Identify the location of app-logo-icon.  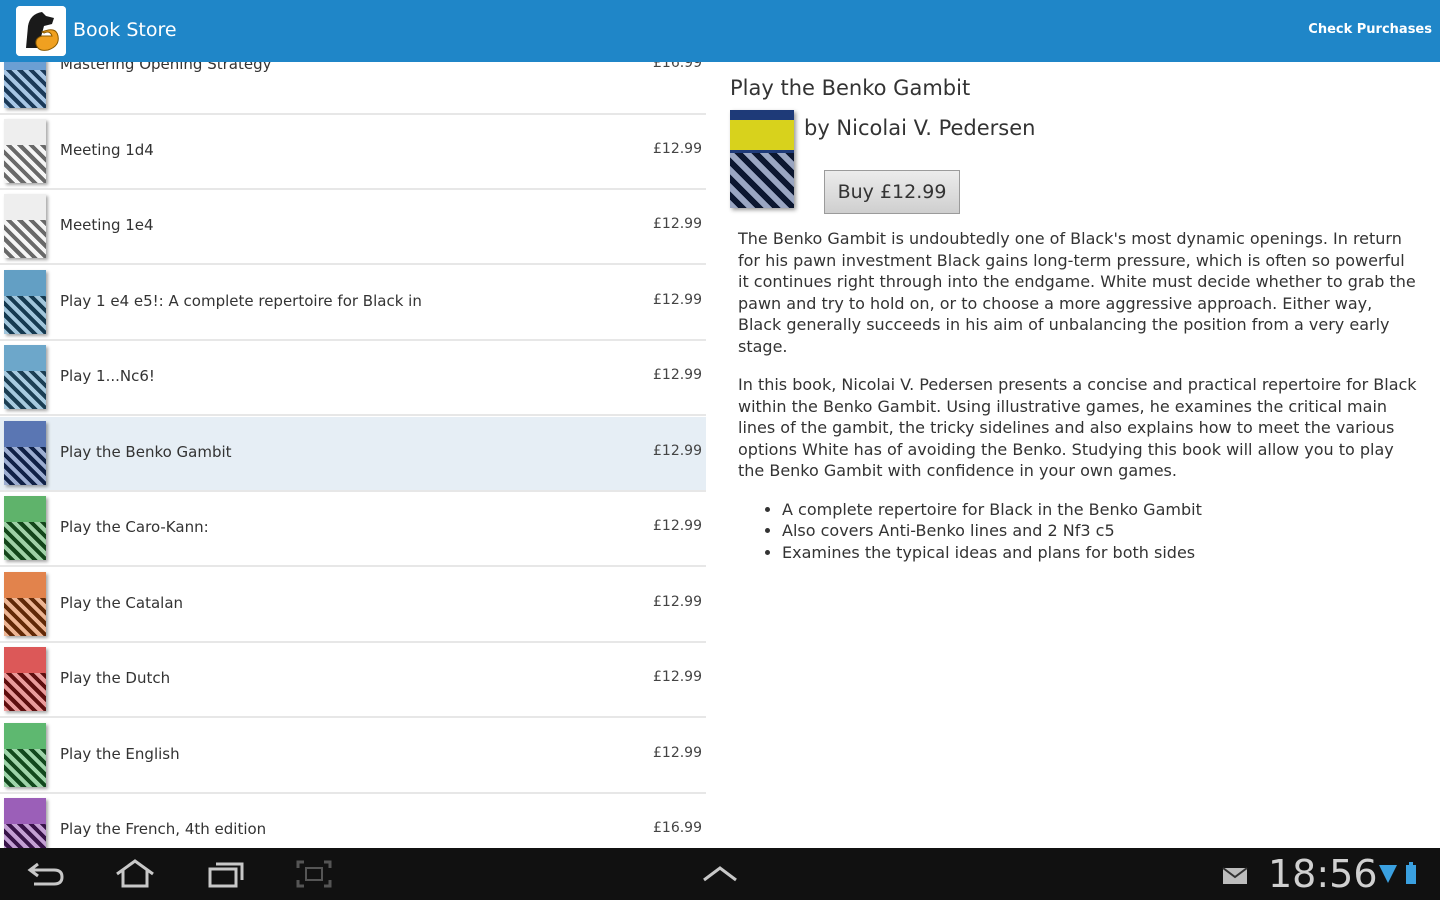
(41, 31).